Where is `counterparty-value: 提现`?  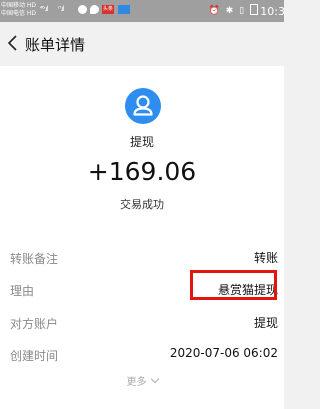 counterparty-value: 提现 is located at coordinates (265, 323).